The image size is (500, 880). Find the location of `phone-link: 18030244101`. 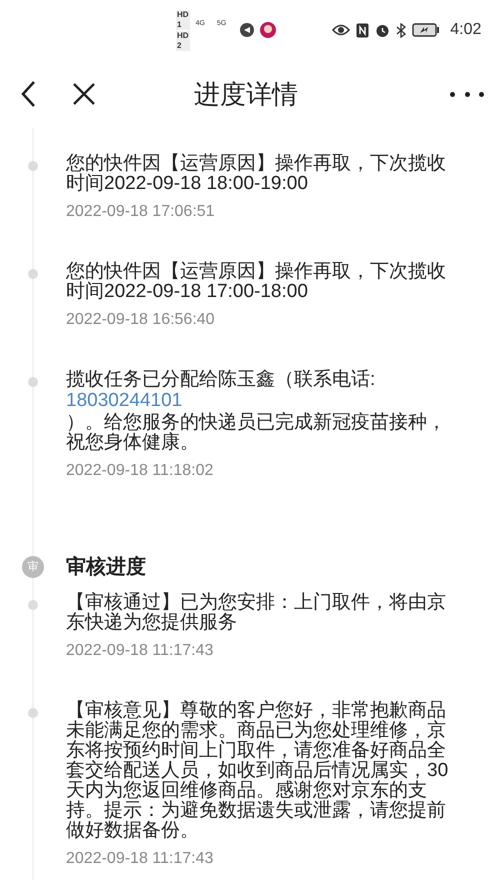

phone-link: 18030244101 is located at coordinates (124, 400).